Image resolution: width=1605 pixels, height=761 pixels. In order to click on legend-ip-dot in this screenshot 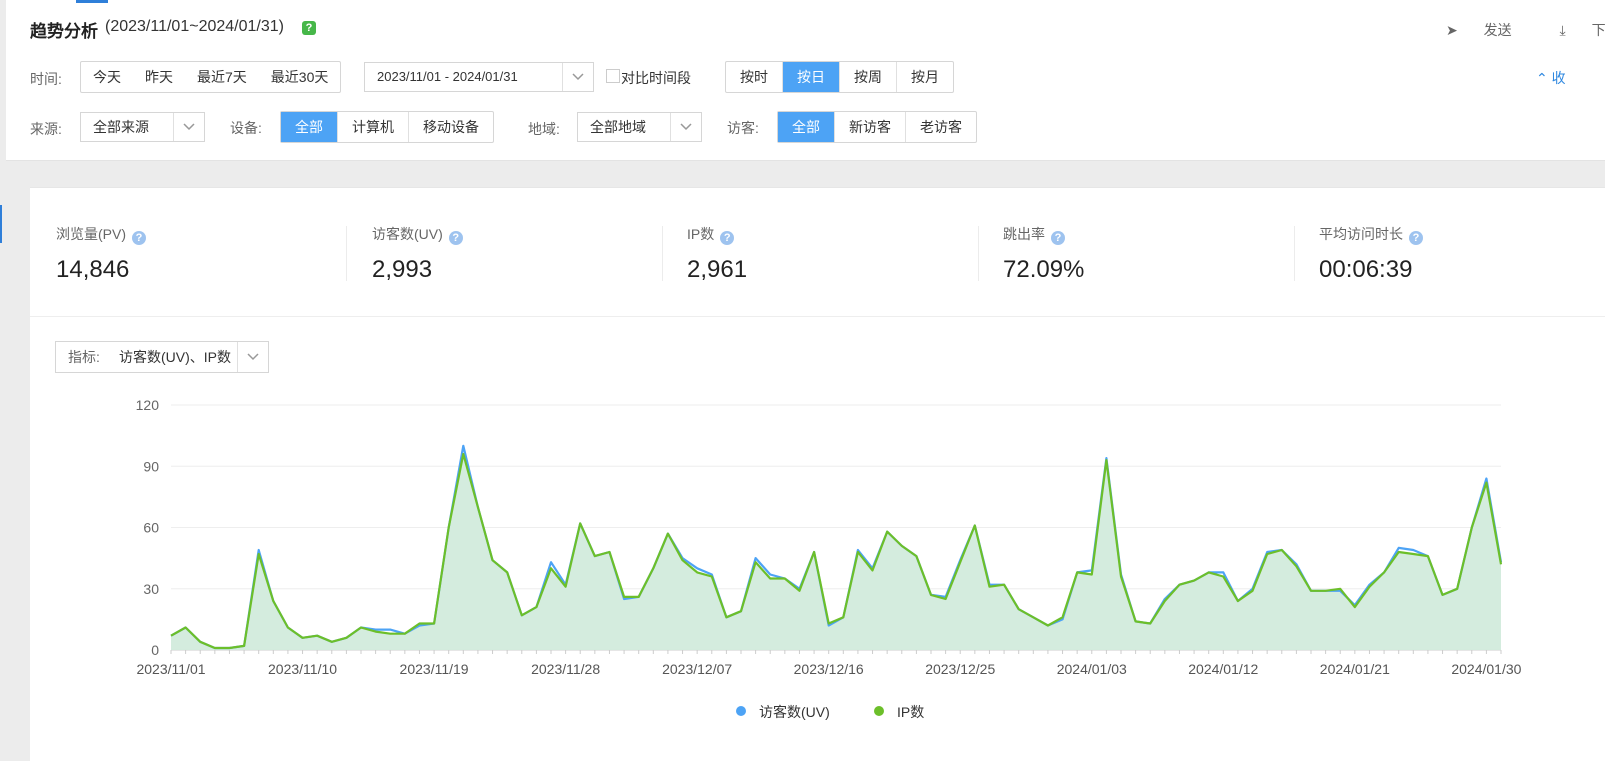, I will do `click(879, 711)`.